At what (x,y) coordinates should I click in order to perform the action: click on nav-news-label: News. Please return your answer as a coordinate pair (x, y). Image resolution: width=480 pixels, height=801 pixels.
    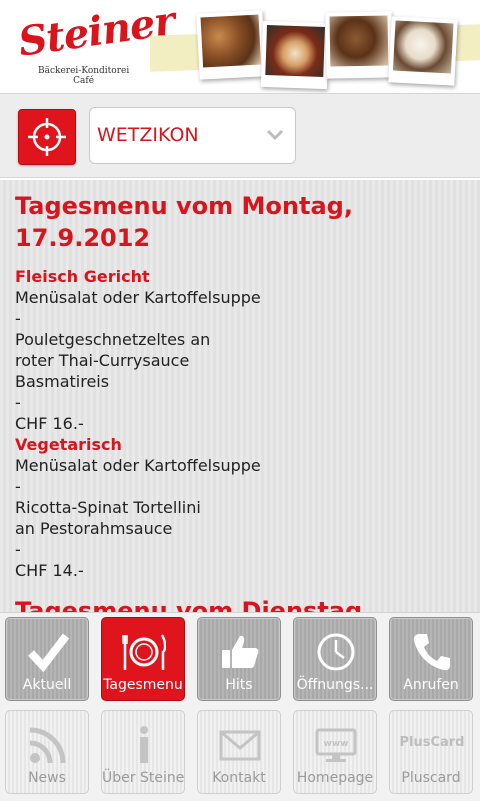
    Looking at the image, I should click on (47, 778).